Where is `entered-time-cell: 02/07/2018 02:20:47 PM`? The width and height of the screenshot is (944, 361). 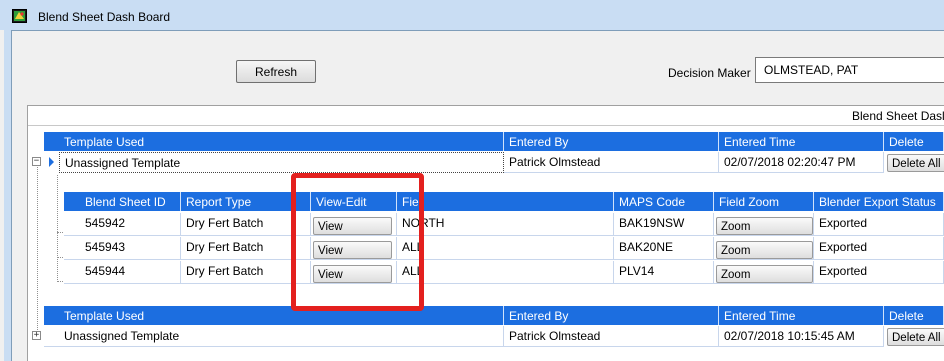
entered-time-cell: 02/07/2018 02:20:47 PM is located at coordinates (801, 162).